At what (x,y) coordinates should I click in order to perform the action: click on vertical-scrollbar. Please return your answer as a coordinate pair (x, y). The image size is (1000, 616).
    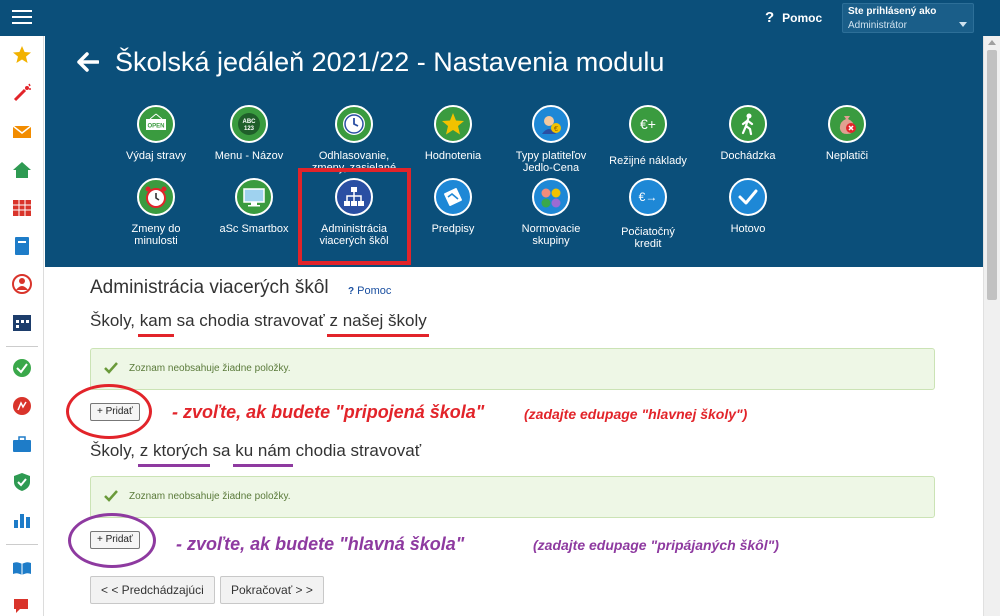
    Looking at the image, I should click on (991, 326).